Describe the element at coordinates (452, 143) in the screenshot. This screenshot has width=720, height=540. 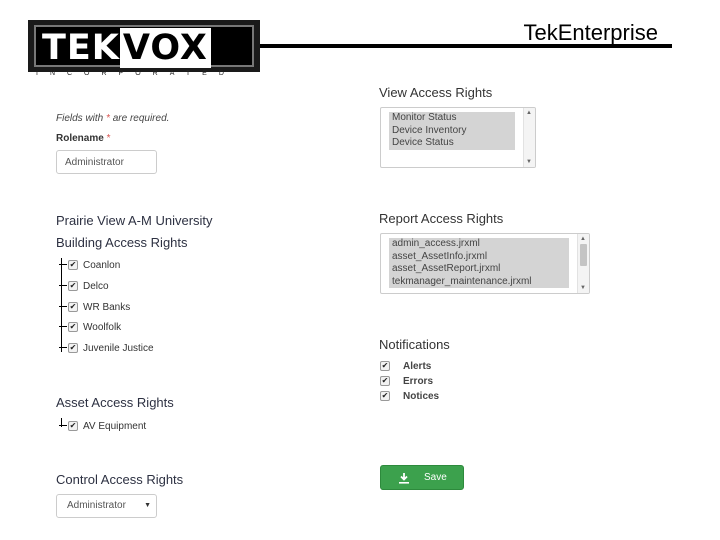
I see `view-option: Device Status` at that location.